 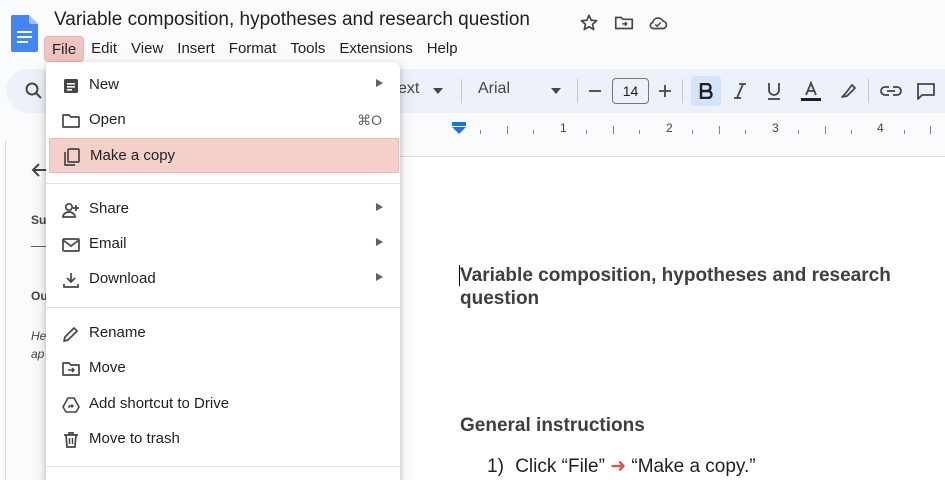 What do you see at coordinates (104, 49) in the screenshot?
I see `menu-edit: Edit` at bounding box center [104, 49].